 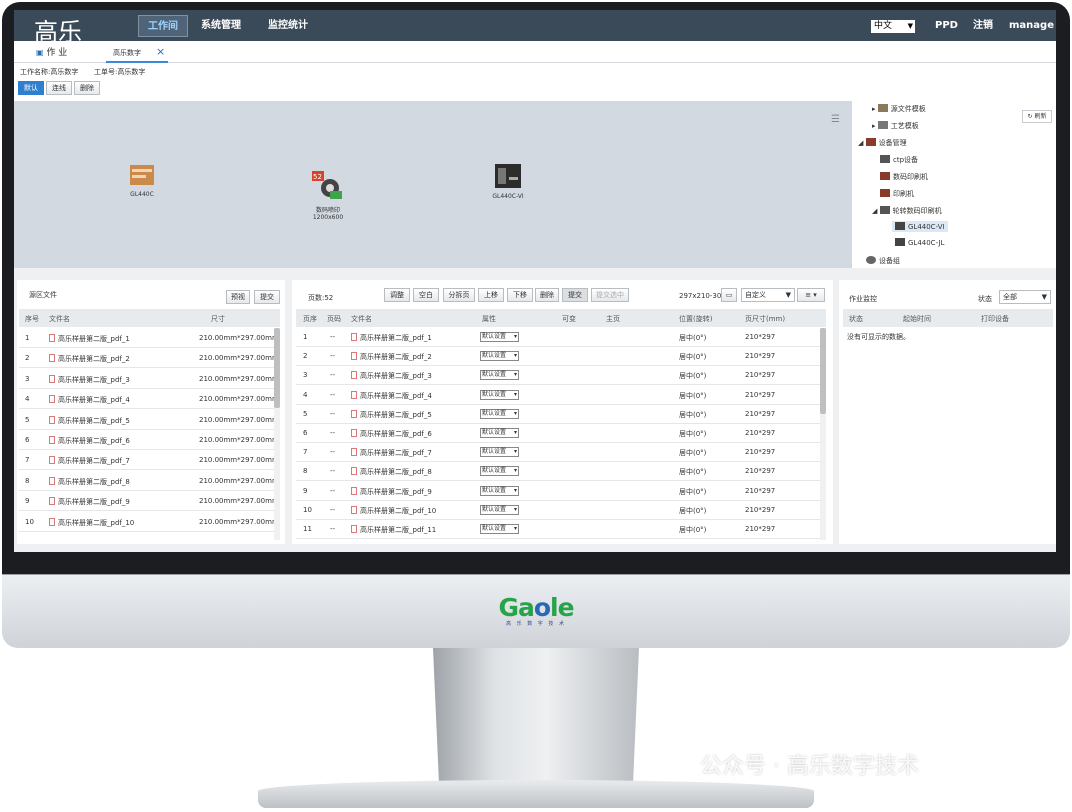 What do you see at coordinates (149, 399) in the screenshot?
I see `table-row: 4 高乐样册第二版_pdf_4 210.00mm*297.00mm` at bounding box center [149, 399].